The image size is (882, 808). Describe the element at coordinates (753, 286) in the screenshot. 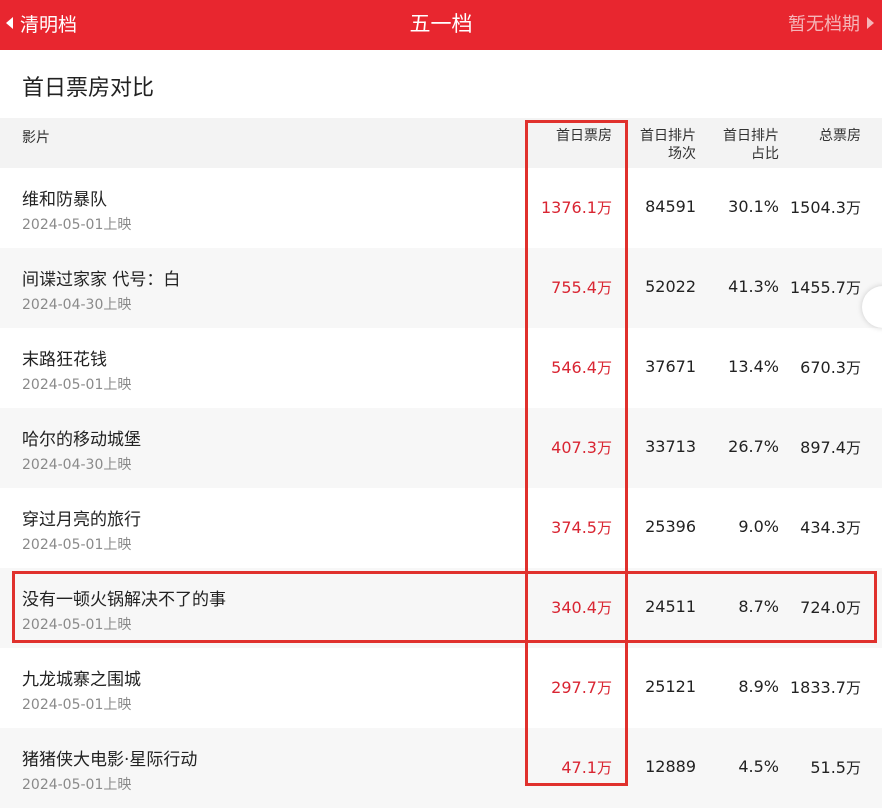

I see `first-day-share: 41.3%` at that location.